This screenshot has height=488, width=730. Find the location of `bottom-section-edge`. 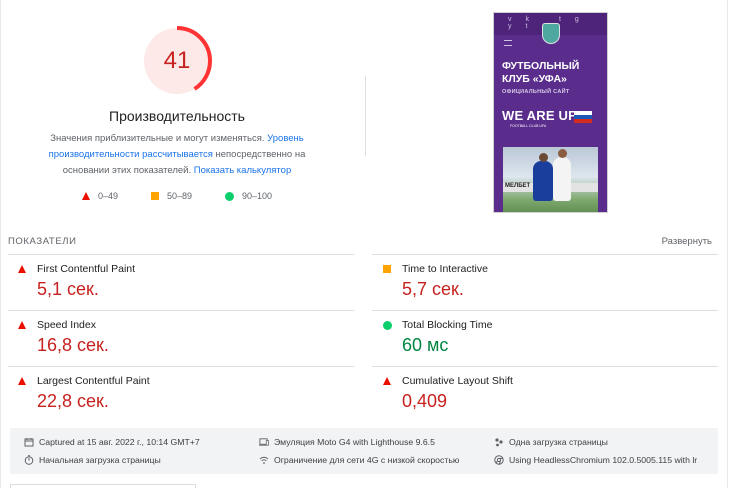

bottom-section-edge is located at coordinates (103, 486).